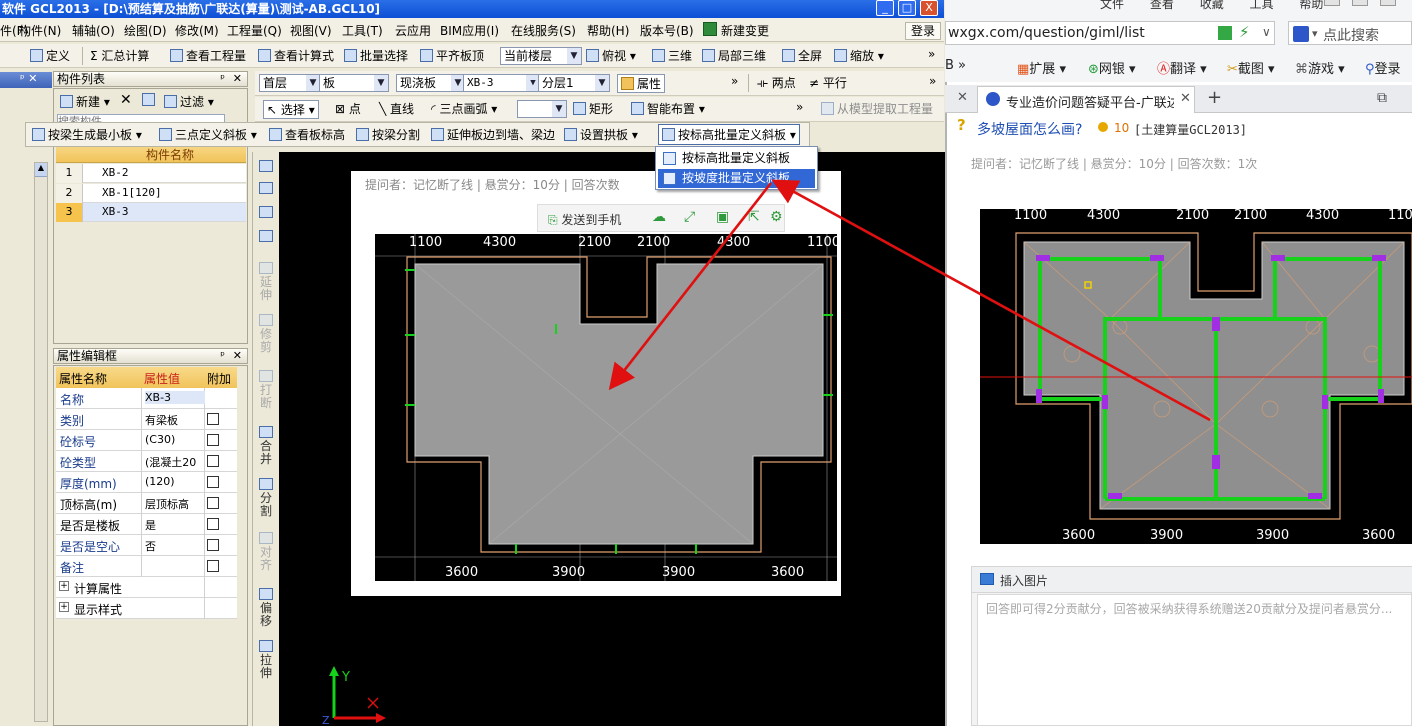 The image size is (1412, 726). I want to click on send-to-phone-button: ⎘ 发送到手机, so click(584, 219).